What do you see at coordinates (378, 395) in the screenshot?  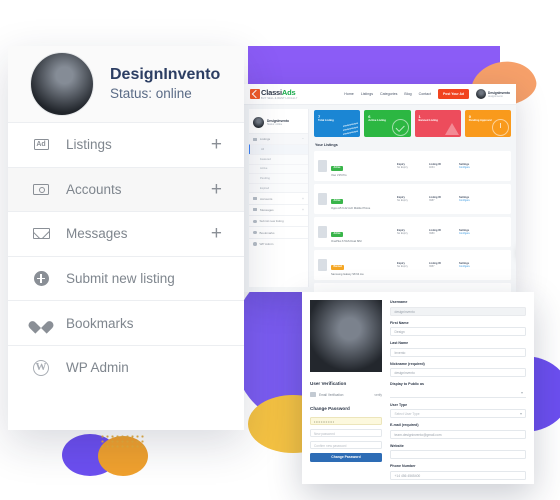 I see `verify-link: verify` at bounding box center [378, 395].